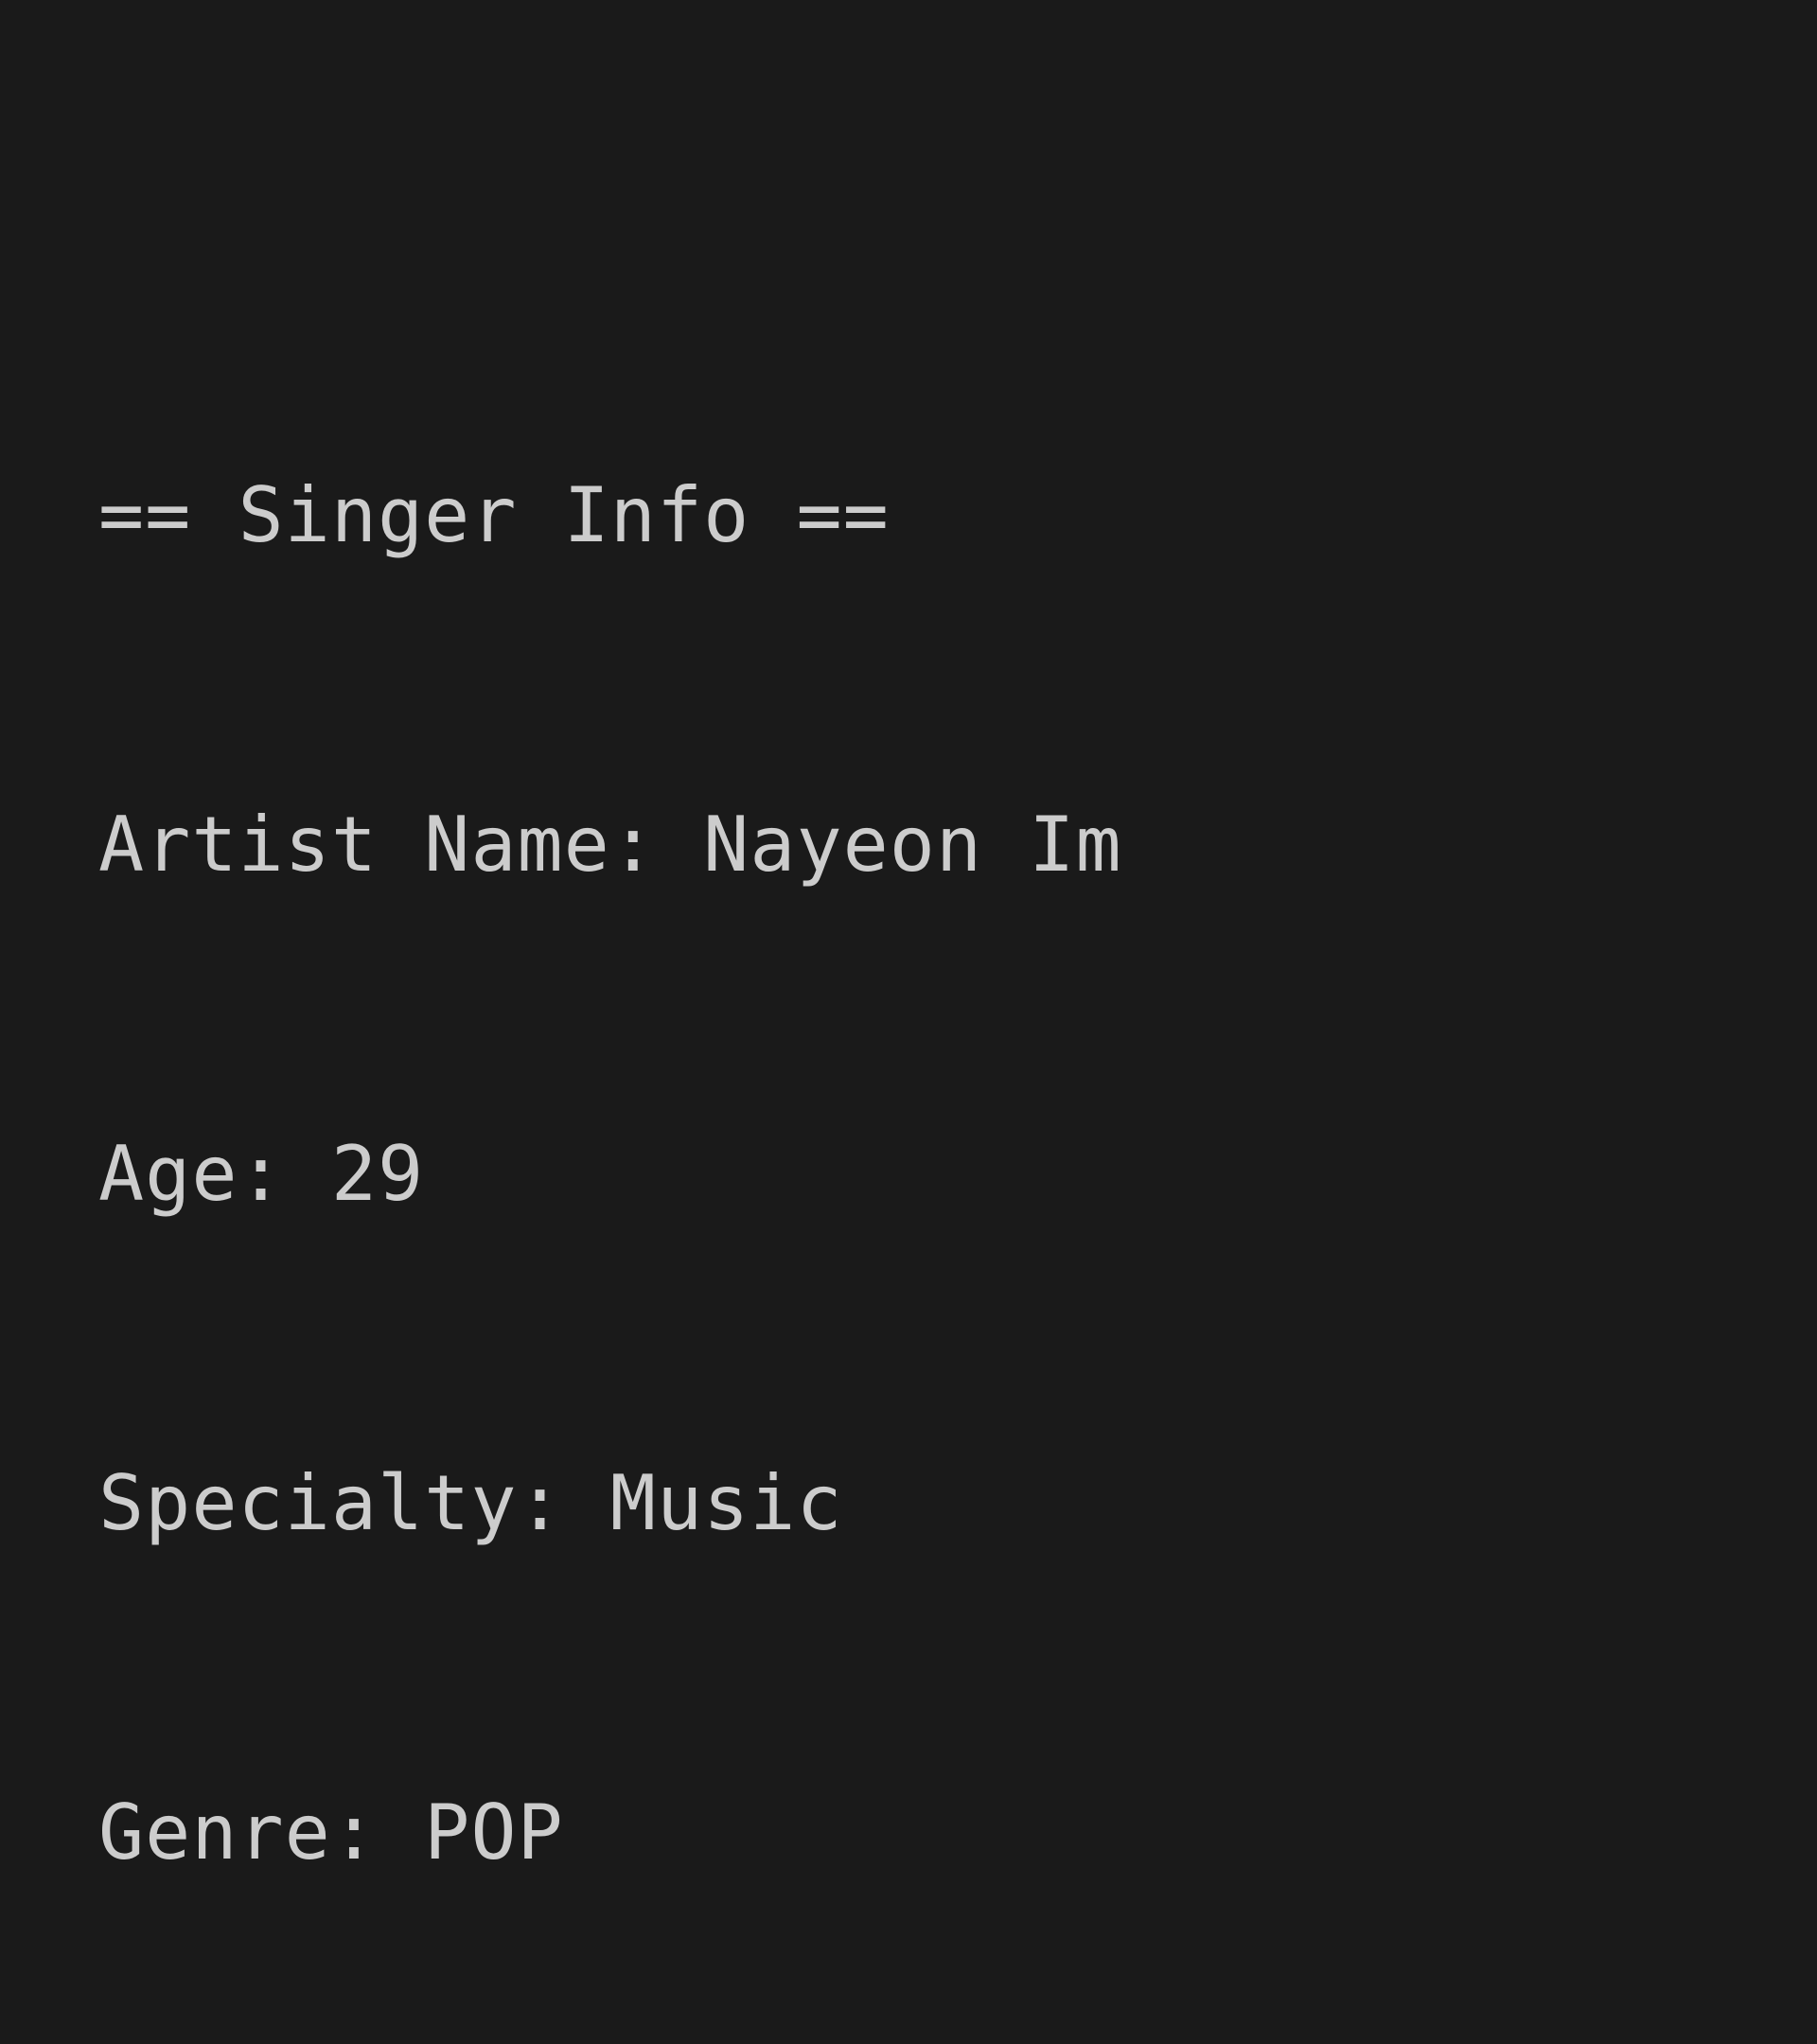  I want to click on output-specialty-line: Specialty: Music, so click(470, 1503).